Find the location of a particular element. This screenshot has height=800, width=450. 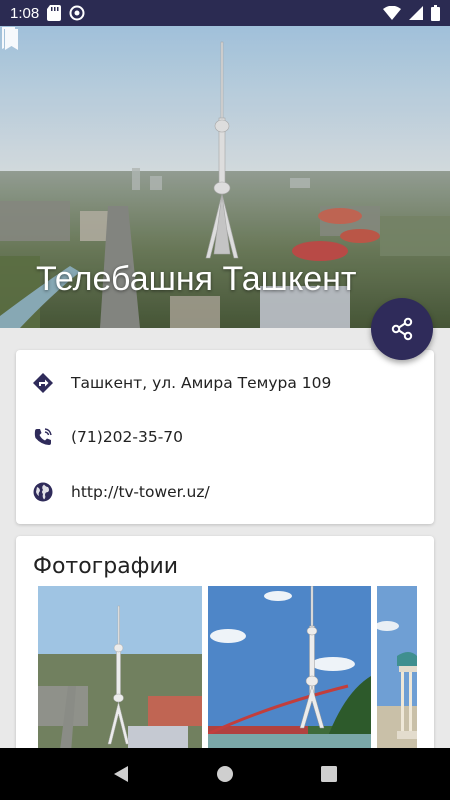

wifi-icon is located at coordinates (392, 13).